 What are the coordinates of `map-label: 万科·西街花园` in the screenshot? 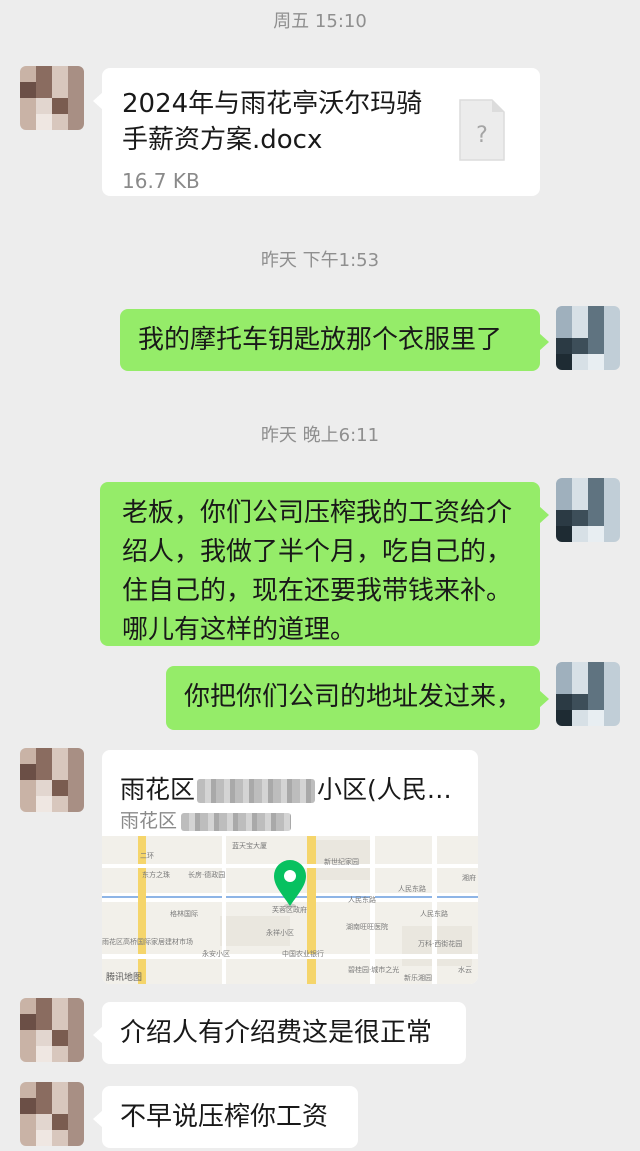 It's located at (440, 943).